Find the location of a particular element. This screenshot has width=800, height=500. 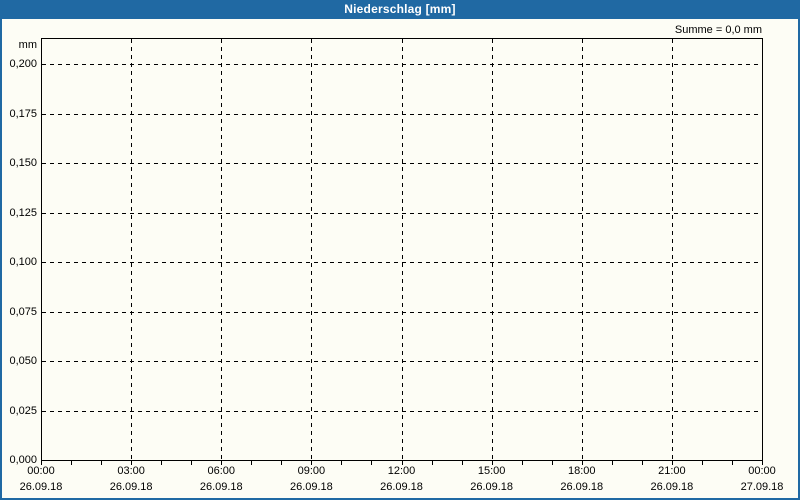

x-tick-time-label: 15:00 is located at coordinates (491, 471).